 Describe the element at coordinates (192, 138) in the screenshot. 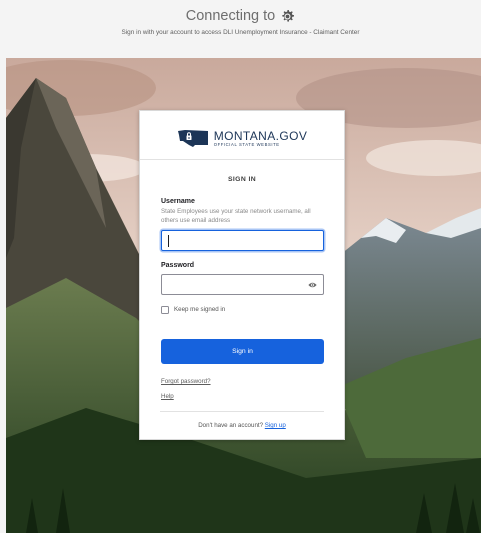

I see `montana-state-icon` at that location.